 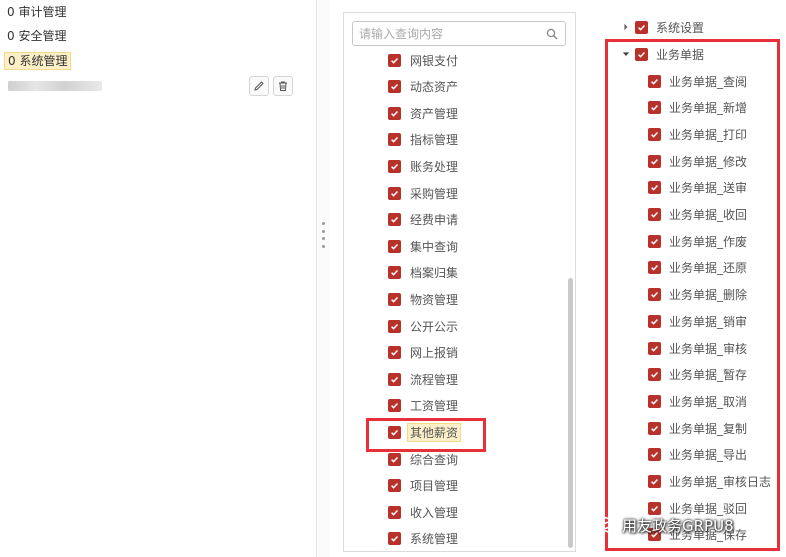 I want to click on module-item: 工资管理, so click(x=423, y=406).